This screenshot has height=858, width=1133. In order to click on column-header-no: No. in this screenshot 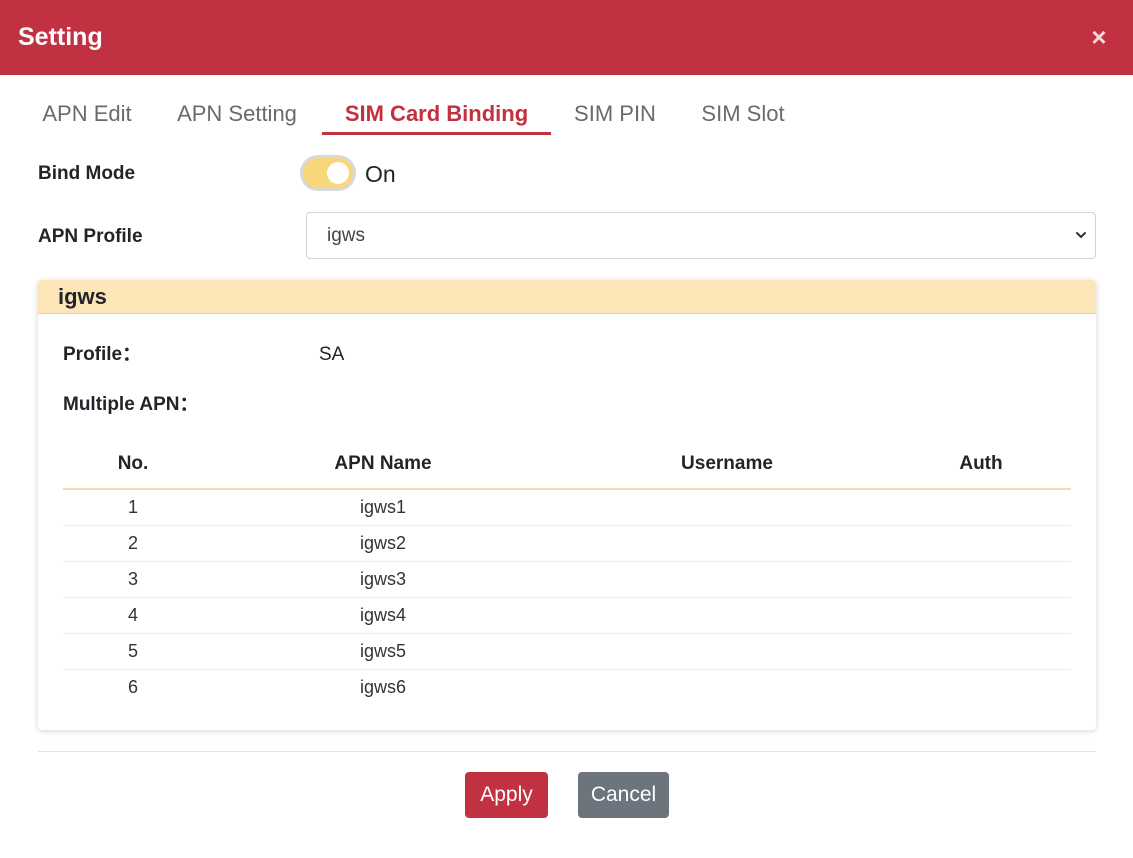, I will do `click(133, 465)`.